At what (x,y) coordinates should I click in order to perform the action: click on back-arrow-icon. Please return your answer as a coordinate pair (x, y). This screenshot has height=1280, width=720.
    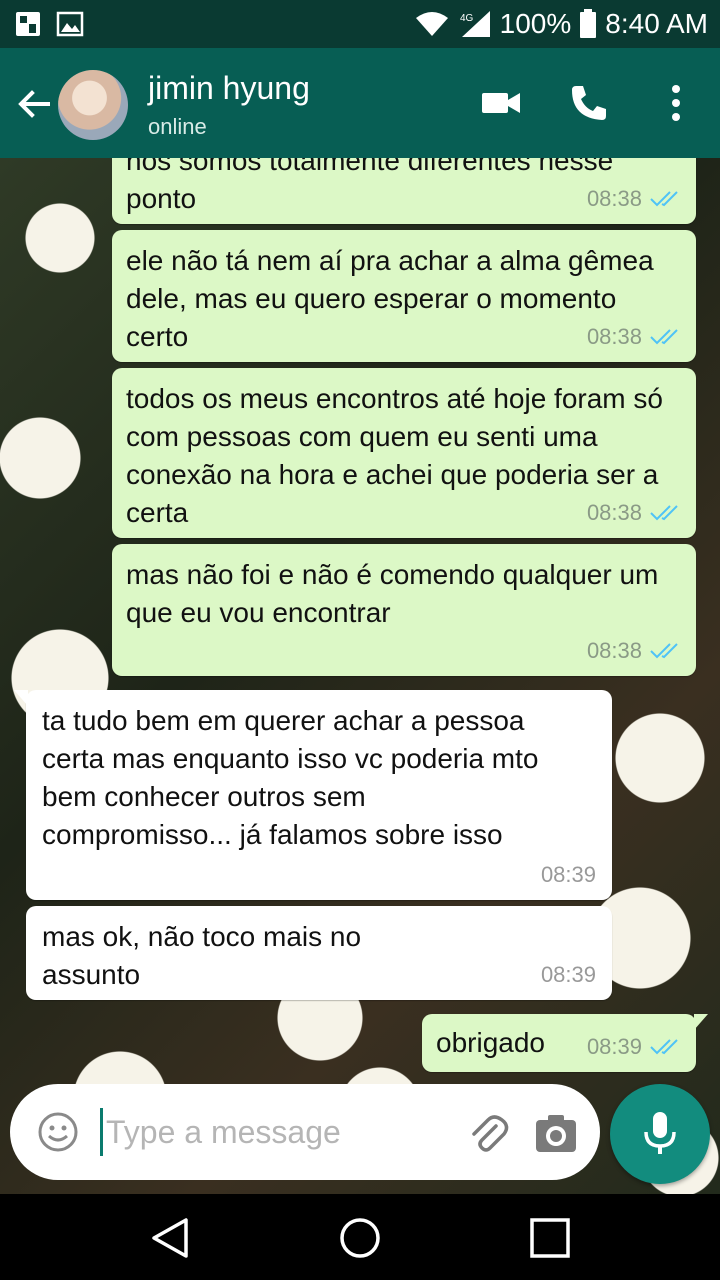
    Looking at the image, I should click on (34, 104).